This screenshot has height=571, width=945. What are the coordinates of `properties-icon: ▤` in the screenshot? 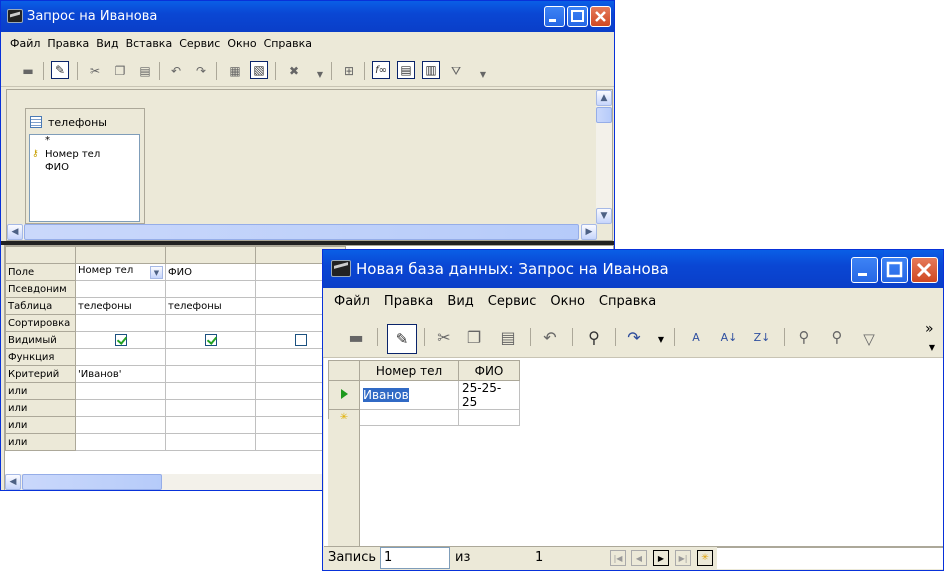 It's located at (406, 70).